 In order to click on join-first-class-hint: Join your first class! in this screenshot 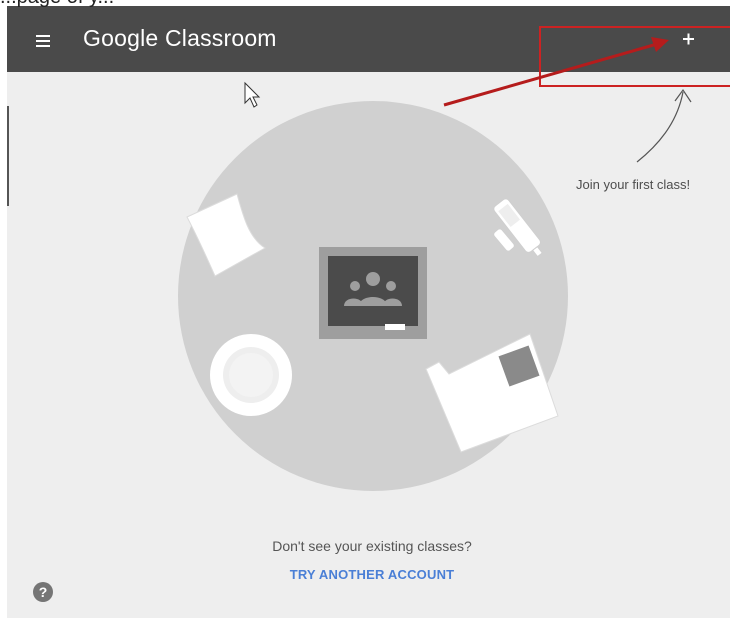, I will do `click(633, 184)`.